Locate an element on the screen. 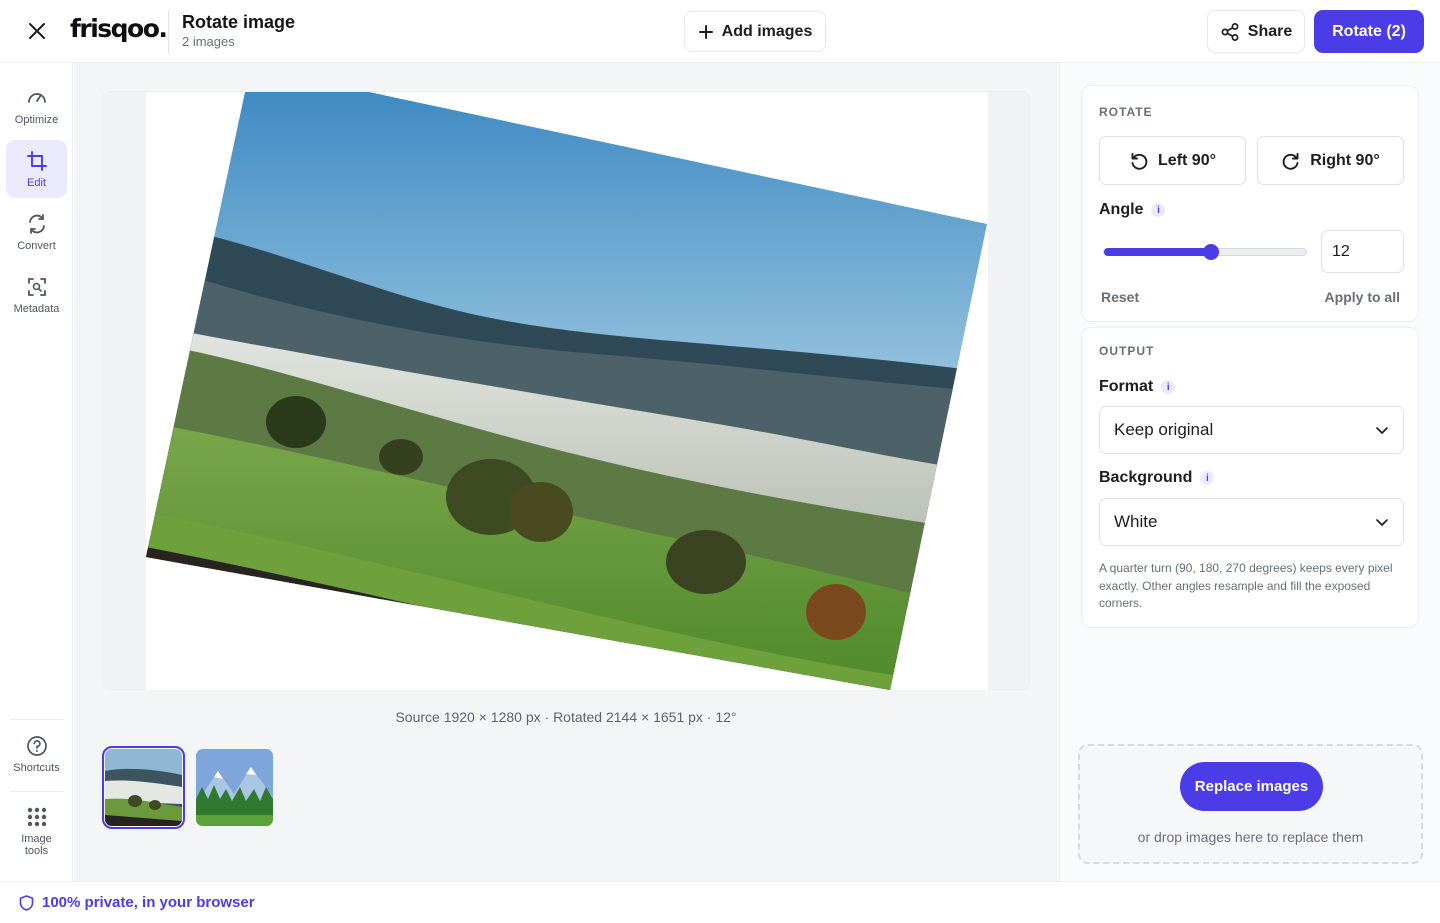 Image resolution: width=1440 pixels, height=923 pixels. title-block: Rotate image 2 images is located at coordinates (231, 32).